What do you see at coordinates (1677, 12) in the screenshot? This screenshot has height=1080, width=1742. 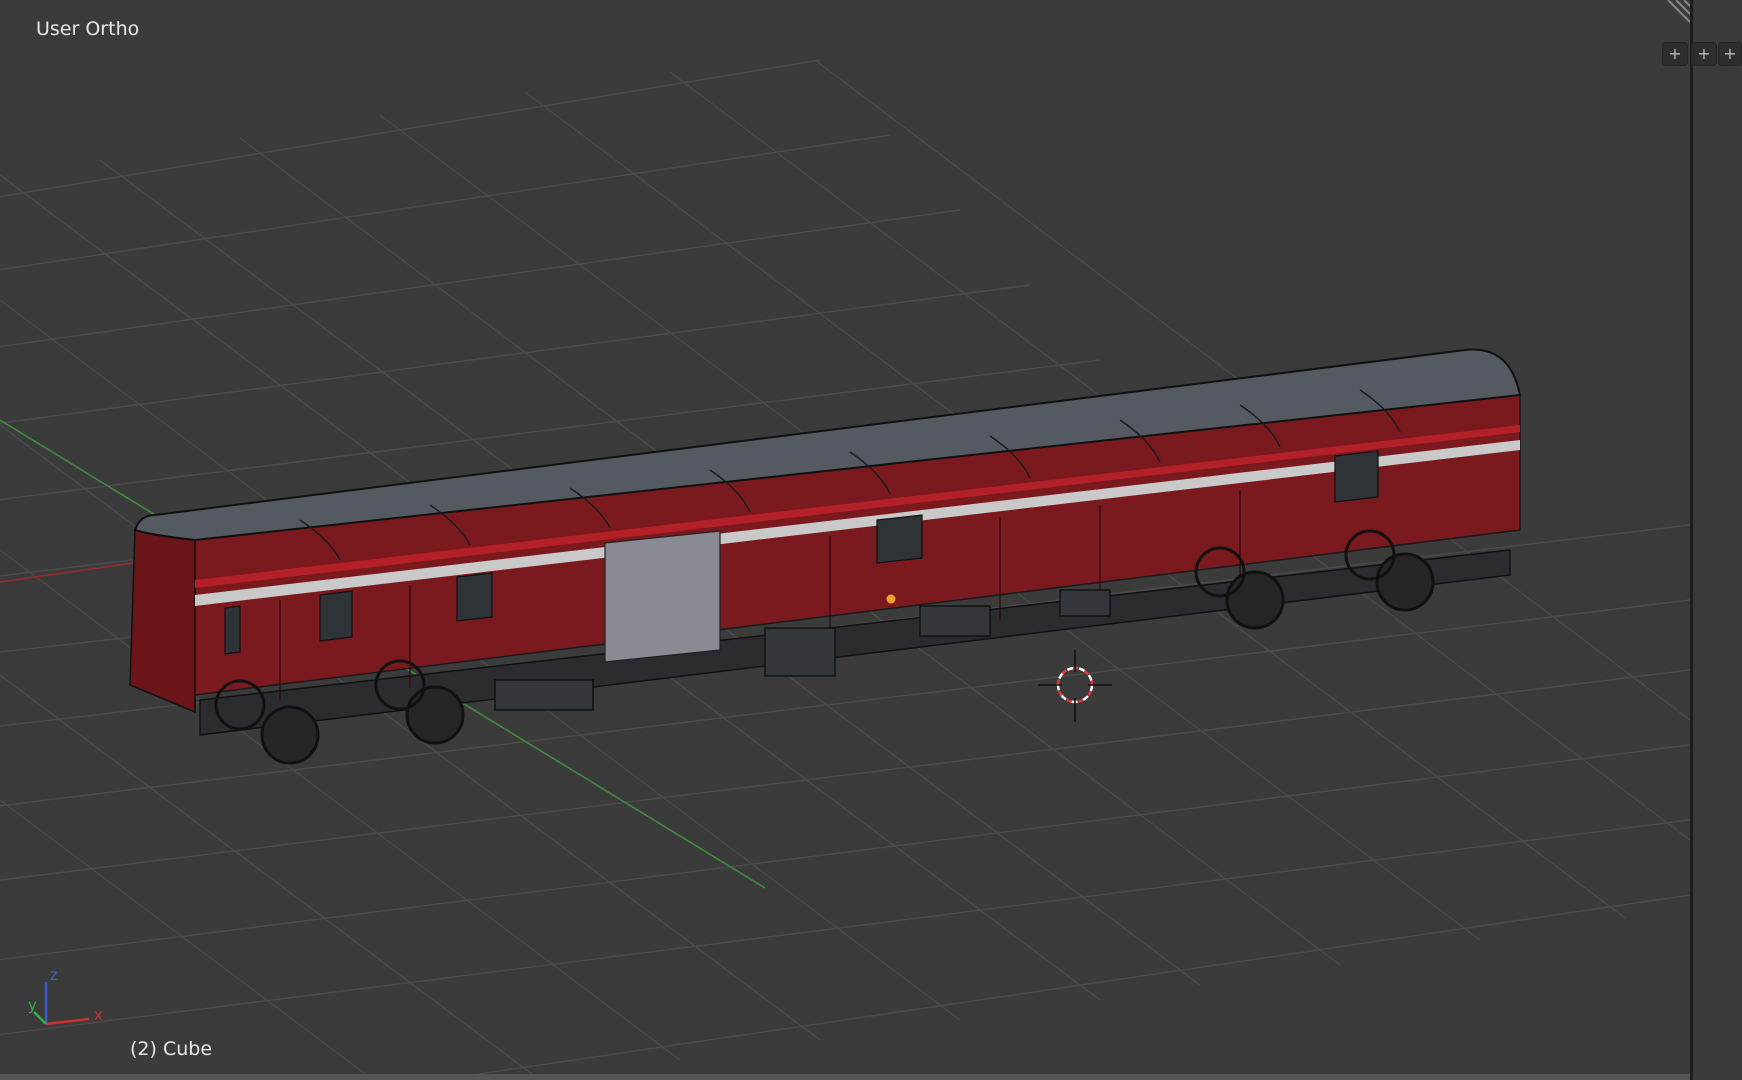 I see `area-split-corner-icon` at bounding box center [1677, 12].